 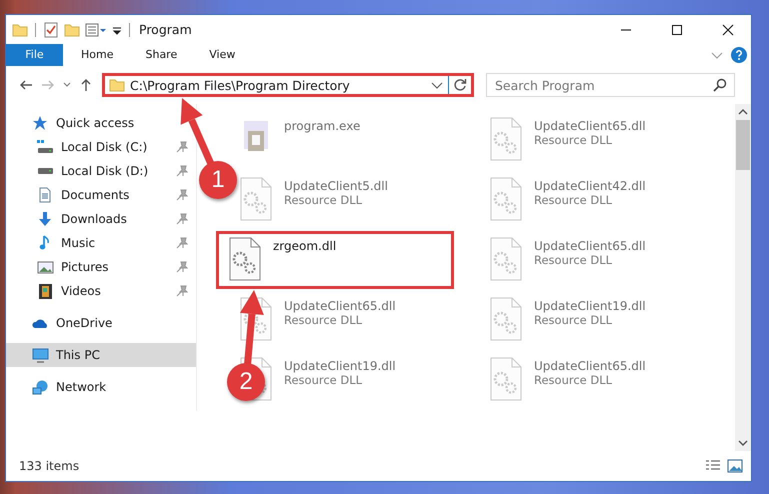 I want to click on ribbon-tab: Home, so click(x=97, y=55).